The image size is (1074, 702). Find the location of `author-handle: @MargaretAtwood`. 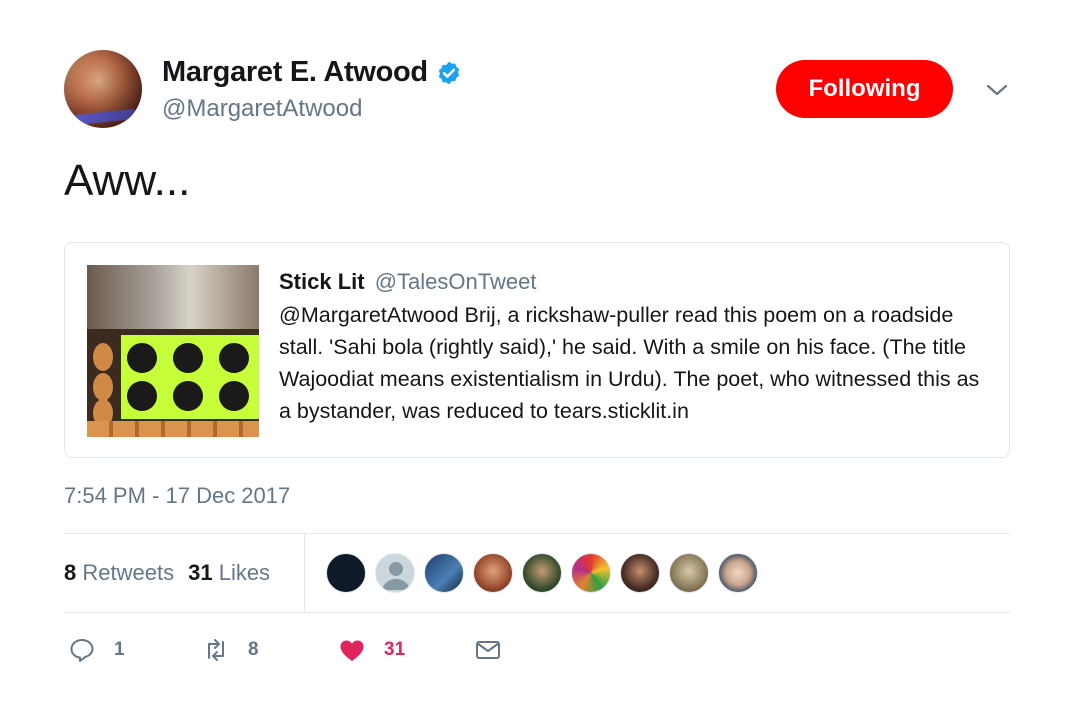

author-handle: @MargaretAtwood is located at coordinates (262, 109).